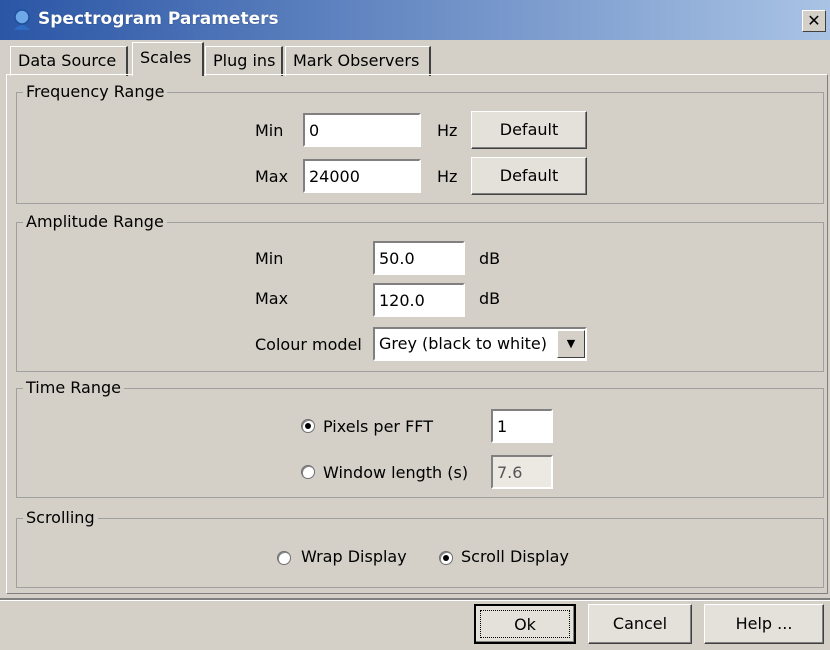  What do you see at coordinates (22, 19) in the screenshot?
I see `app-icon` at bounding box center [22, 19].